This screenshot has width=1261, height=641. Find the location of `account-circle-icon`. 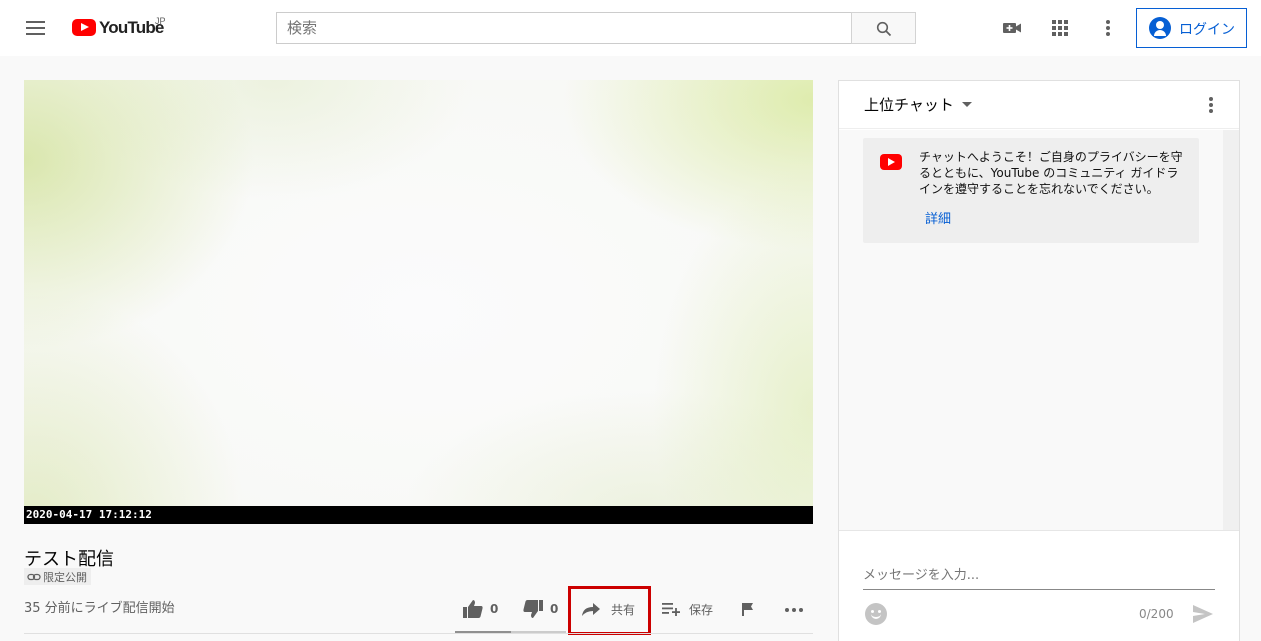

account-circle-icon is located at coordinates (1160, 28).